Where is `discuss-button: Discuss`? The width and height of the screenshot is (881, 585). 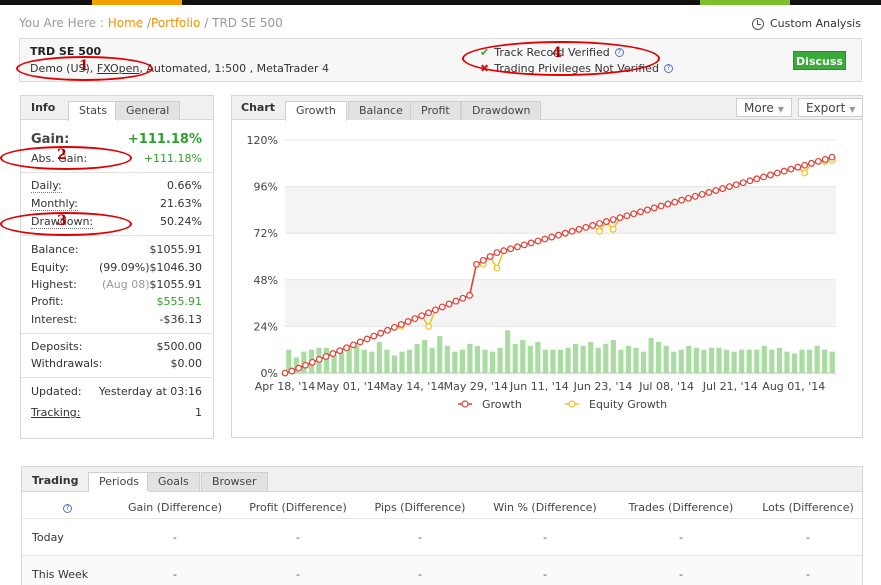
discuss-button: Discuss is located at coordinates (819, 60).